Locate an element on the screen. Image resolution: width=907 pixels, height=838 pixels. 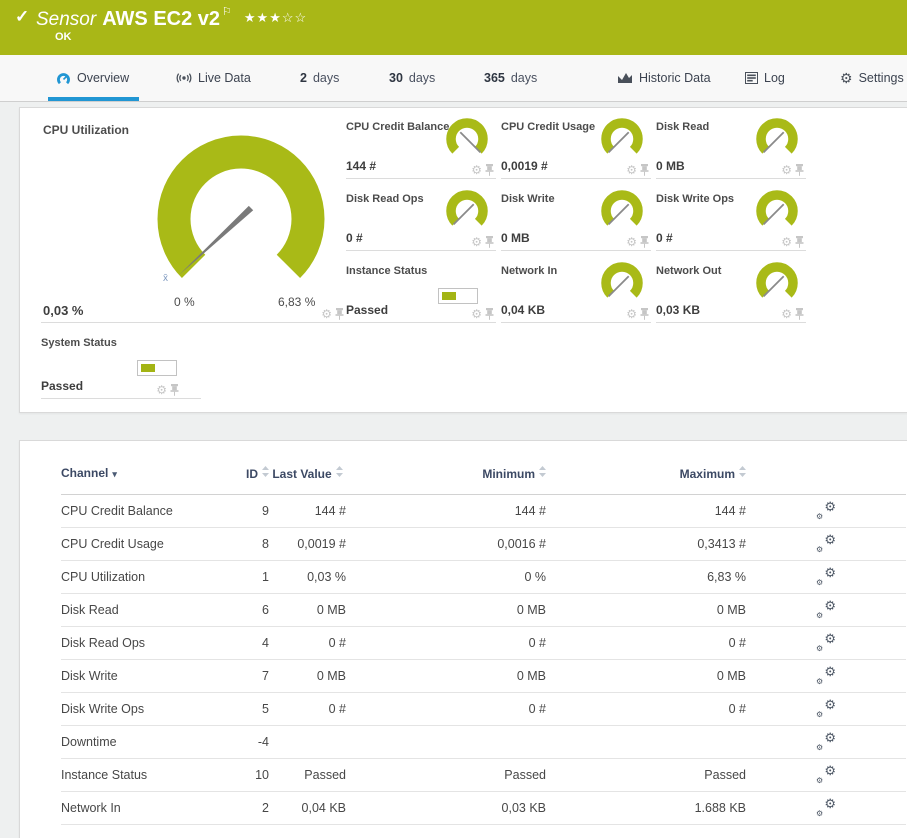
tab-live-data: Live Data is located at coordinates (213, 78).